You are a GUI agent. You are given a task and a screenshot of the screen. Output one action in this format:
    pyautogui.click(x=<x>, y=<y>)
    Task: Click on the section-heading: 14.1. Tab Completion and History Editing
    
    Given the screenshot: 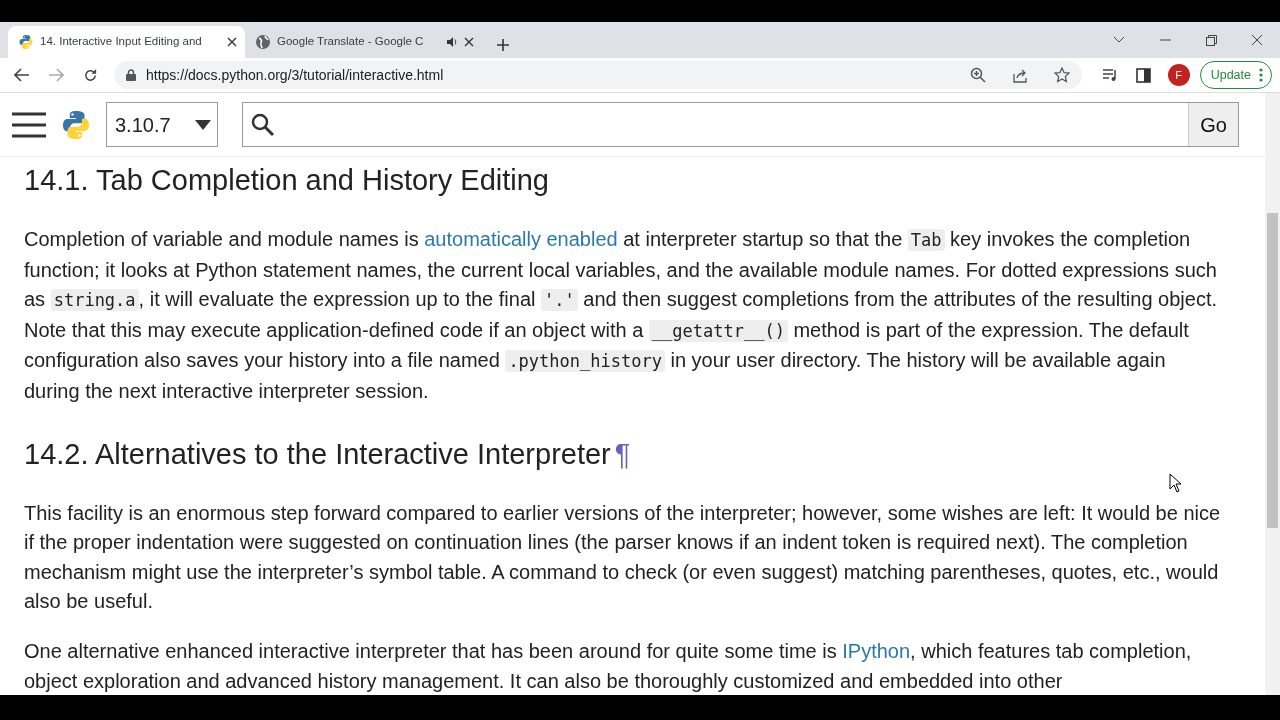 What is the action you would take?
    pyautogui.click(x=287, y=180)
    